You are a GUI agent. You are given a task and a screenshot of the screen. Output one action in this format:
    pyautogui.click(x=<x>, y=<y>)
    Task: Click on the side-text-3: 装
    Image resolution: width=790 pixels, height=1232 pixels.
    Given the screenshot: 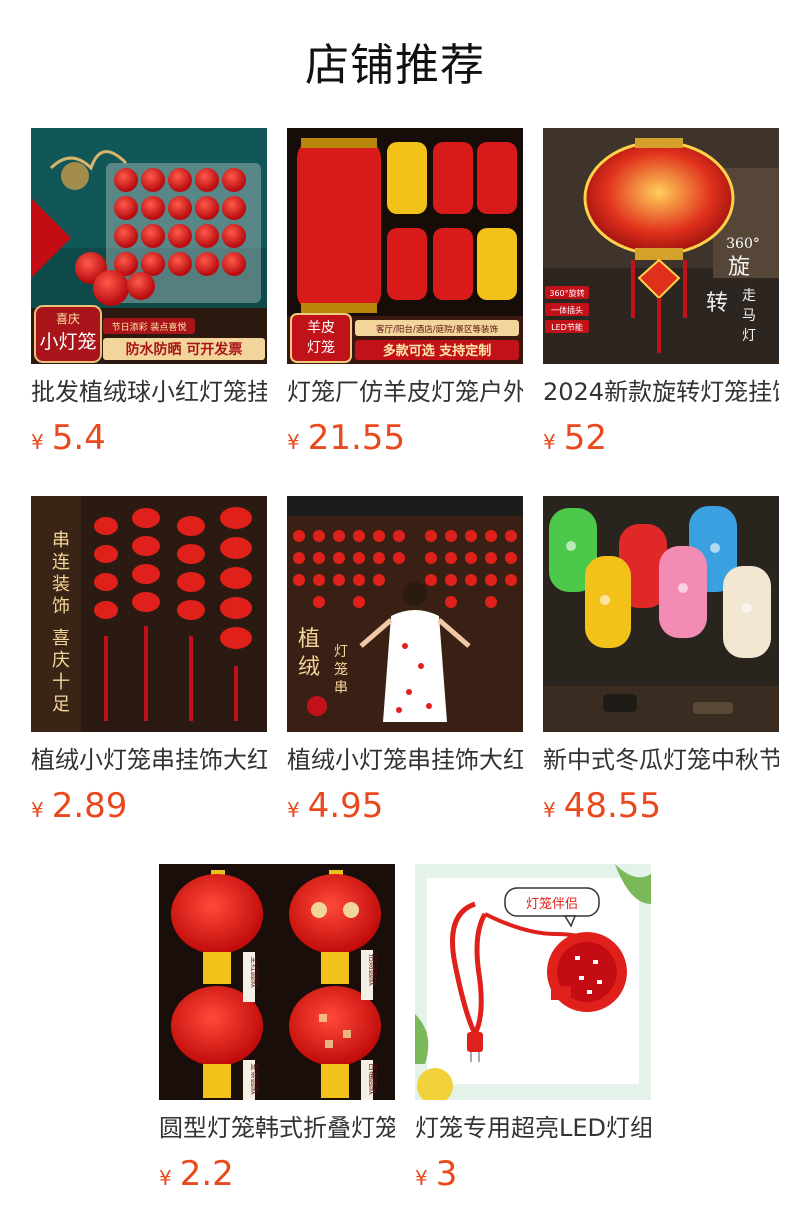 What is the action you would take?
    pyautogui.click(x=61, y=584)
    